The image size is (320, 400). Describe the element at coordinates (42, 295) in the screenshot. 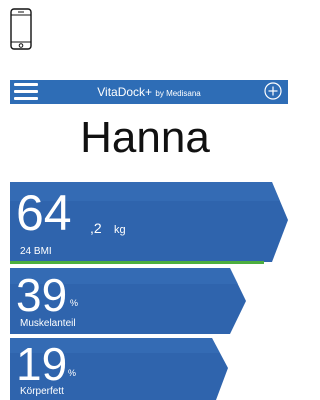

I see `metric-muscle-value: 39` at that location.